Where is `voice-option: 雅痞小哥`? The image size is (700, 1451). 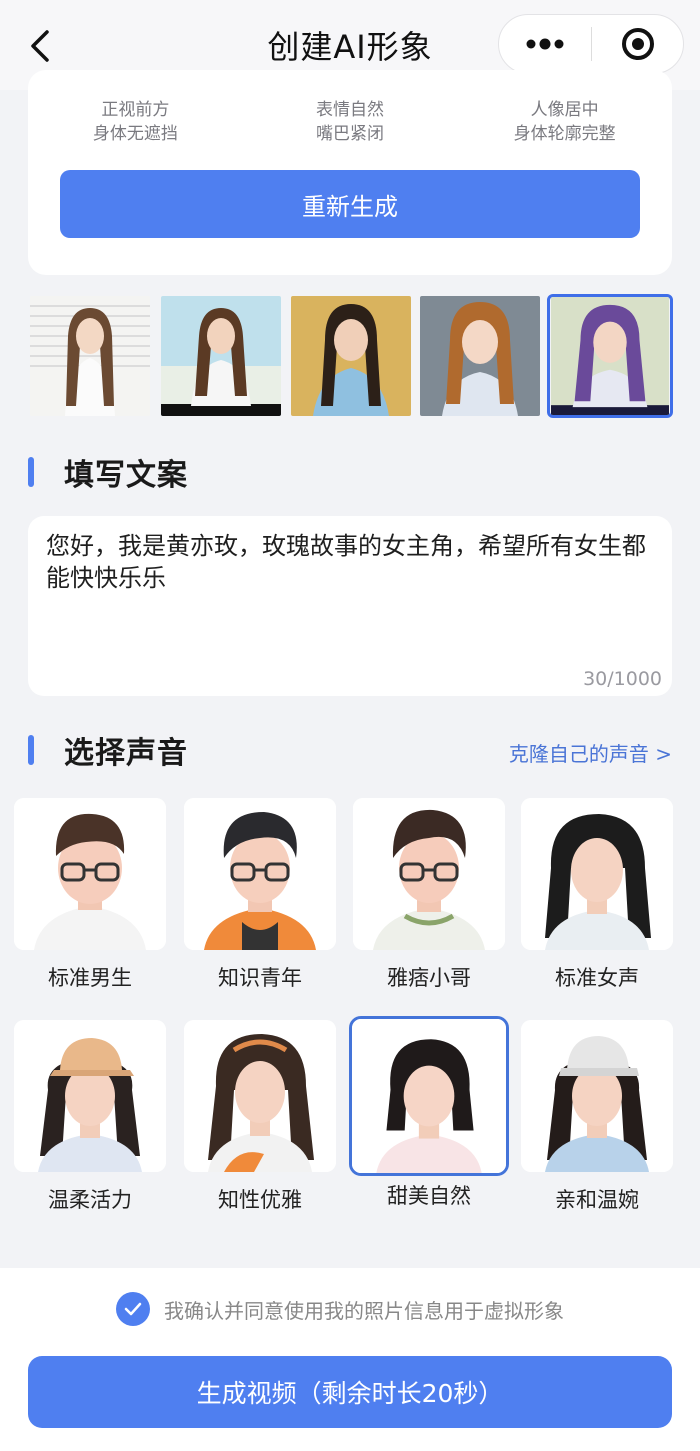
voice-option: 雅痞小哥 is located at coordinates (429, 903).